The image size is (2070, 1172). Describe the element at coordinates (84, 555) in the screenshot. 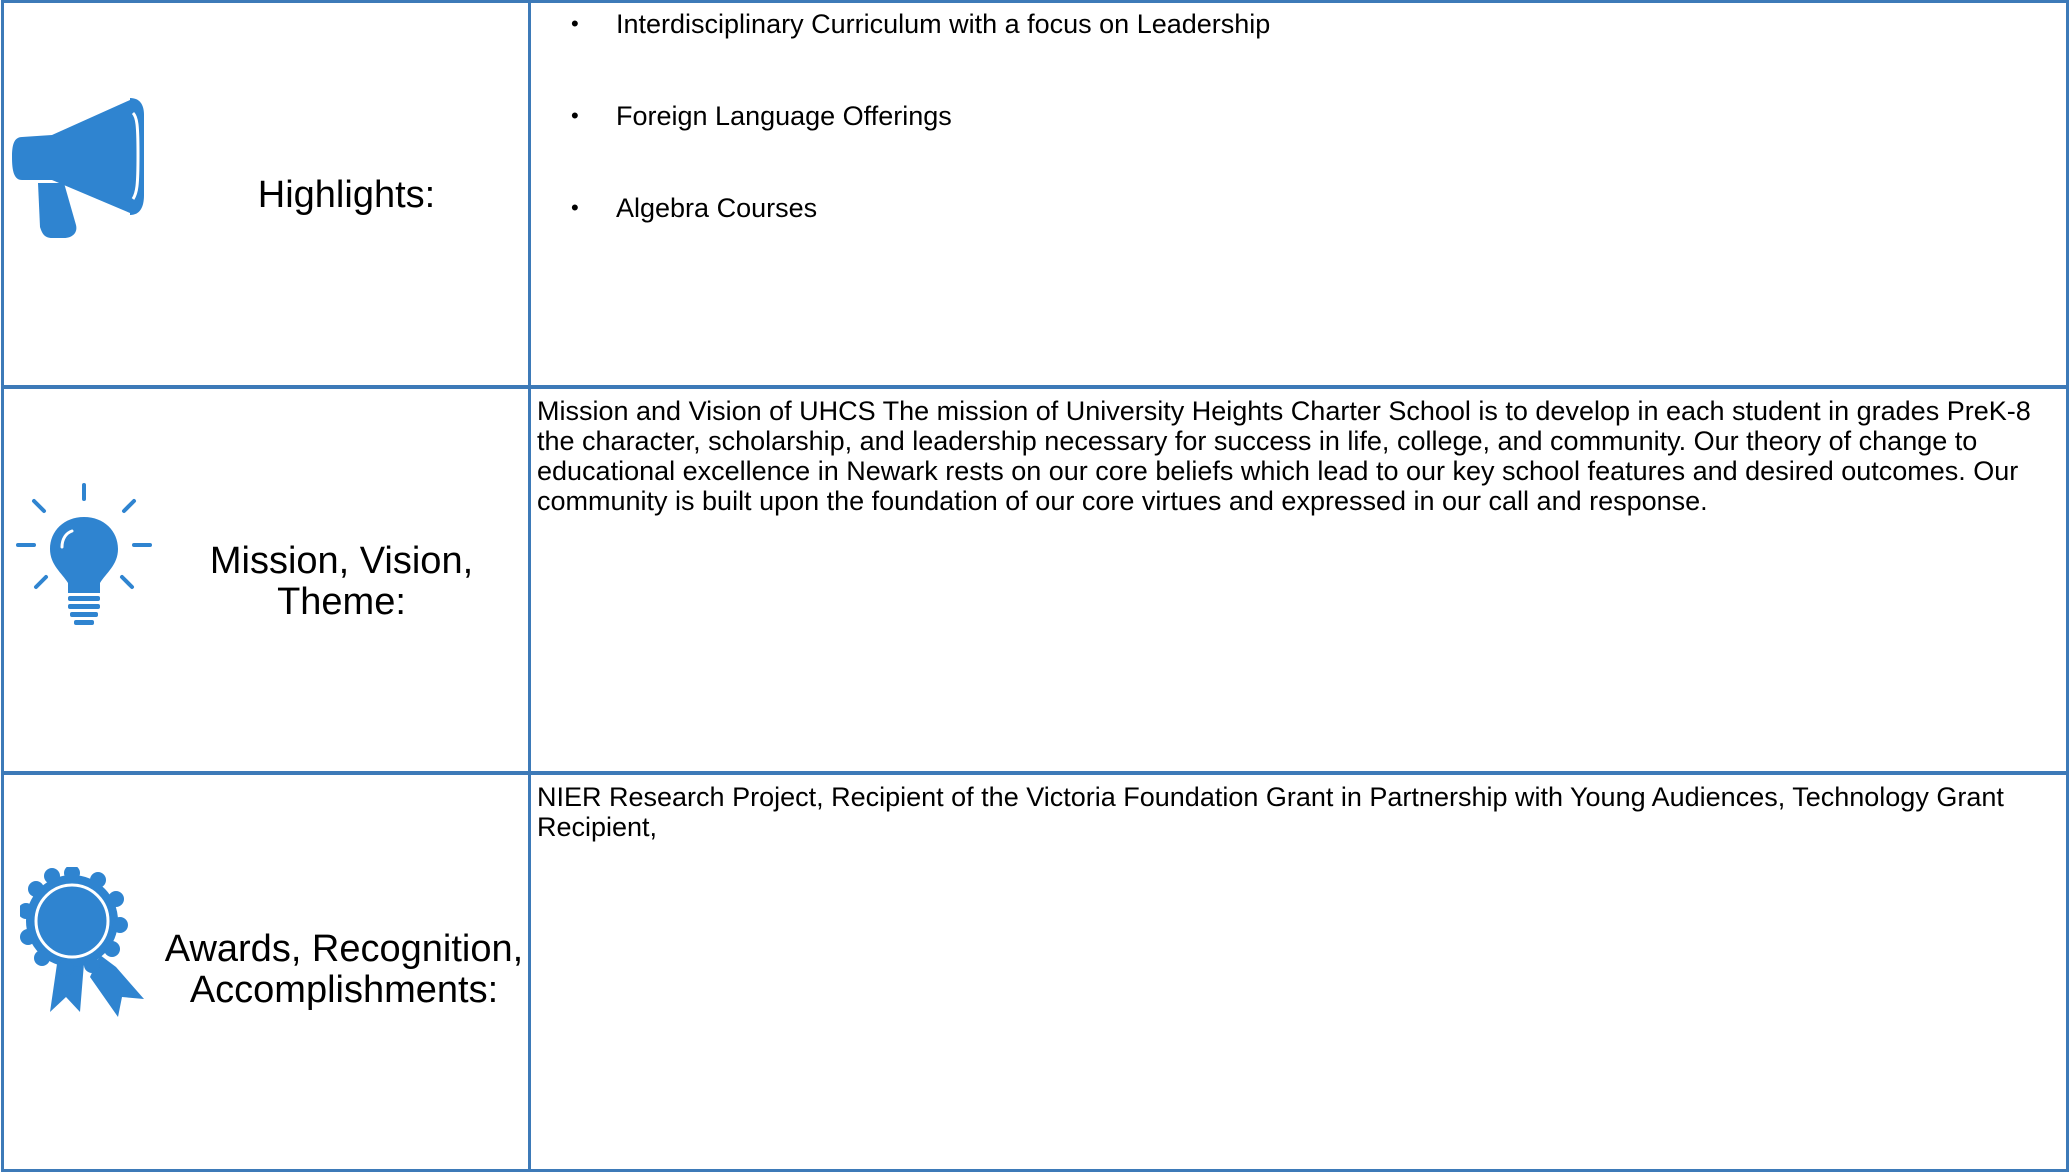

I see `lightbulb-icon` at that location.